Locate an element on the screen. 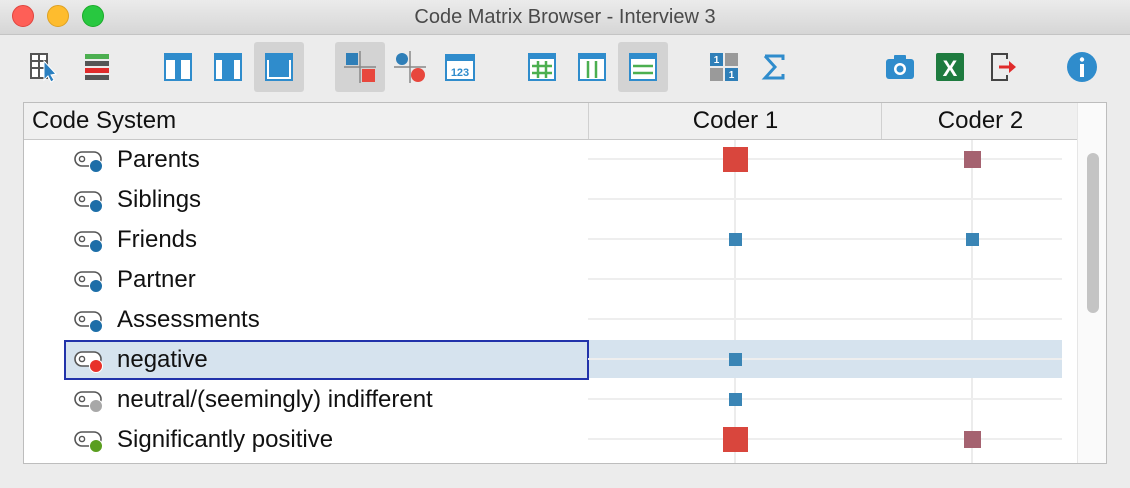  table-row: neutral/(seemingly) indifferent is located at coordinates (551, 400).